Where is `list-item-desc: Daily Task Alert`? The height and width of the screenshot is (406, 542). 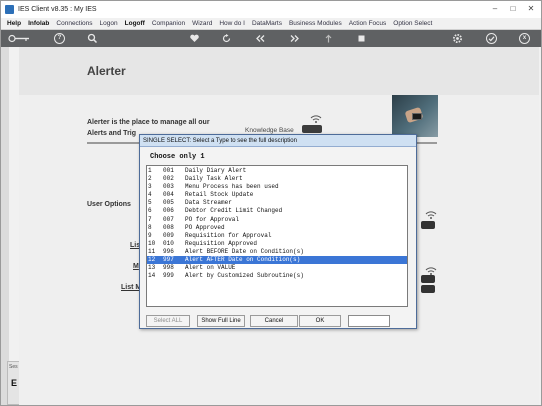
list-item-desc: Daily Task Alert is located at coordinates (214, 179).